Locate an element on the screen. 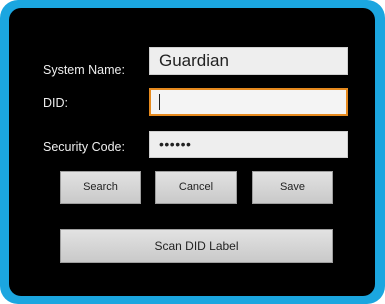 The height and width of the screenshot is (304, 385). text-cursor is located at coordinates (159, 102).